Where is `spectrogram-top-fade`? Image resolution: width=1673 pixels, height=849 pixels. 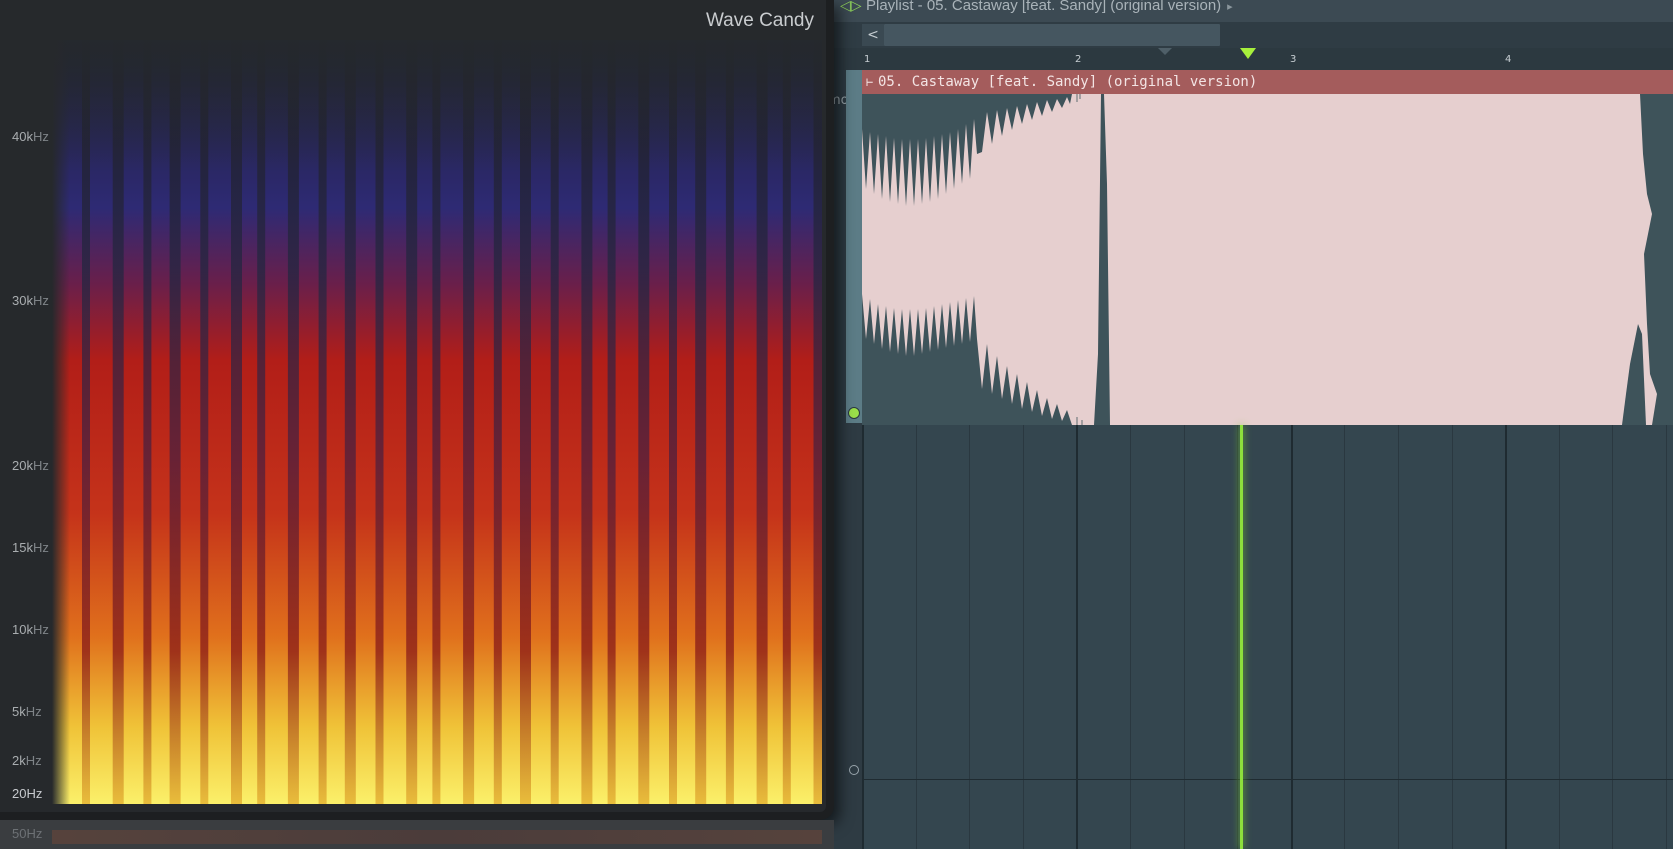 spectrogram-top-fade is located at coordinates (437, 105).